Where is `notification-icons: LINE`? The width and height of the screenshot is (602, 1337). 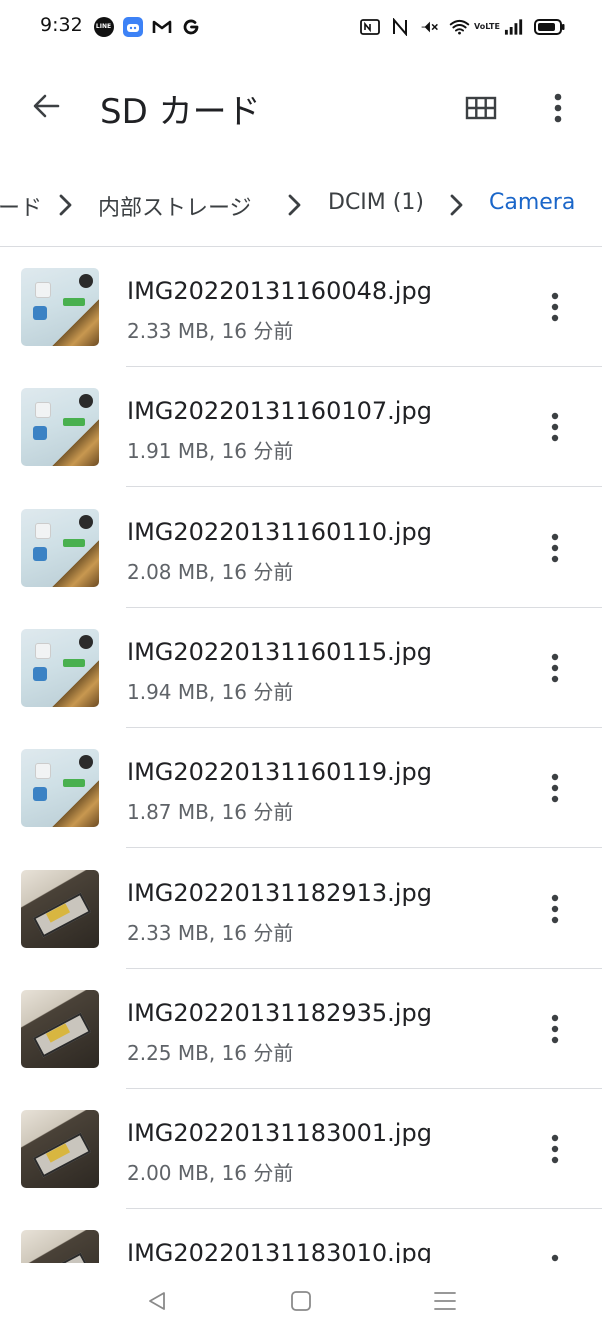 notification-icons: LINE is located at coordinates (147, 26).